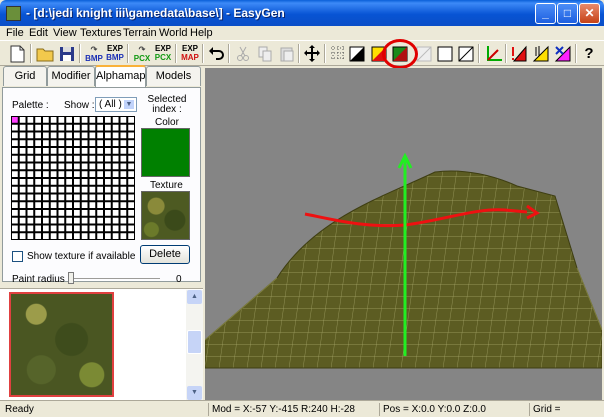 The width and height of the screenshot is (604, 417). I want to click on menu-edit: Edit, so click(38, 33).